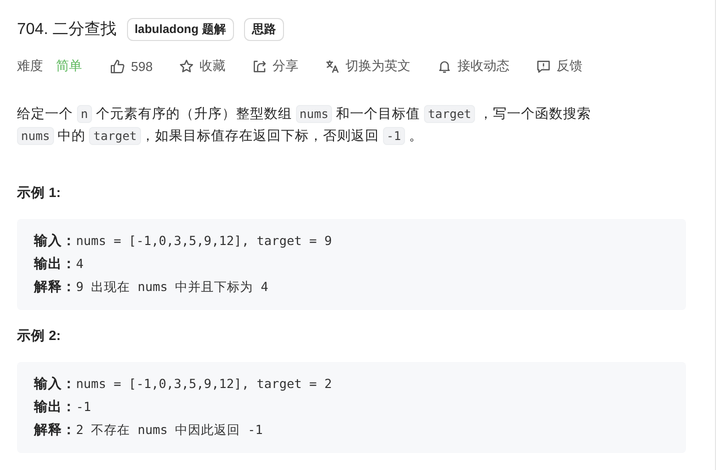  I want to click on example-title: 示例 1:, so click(39, 193).